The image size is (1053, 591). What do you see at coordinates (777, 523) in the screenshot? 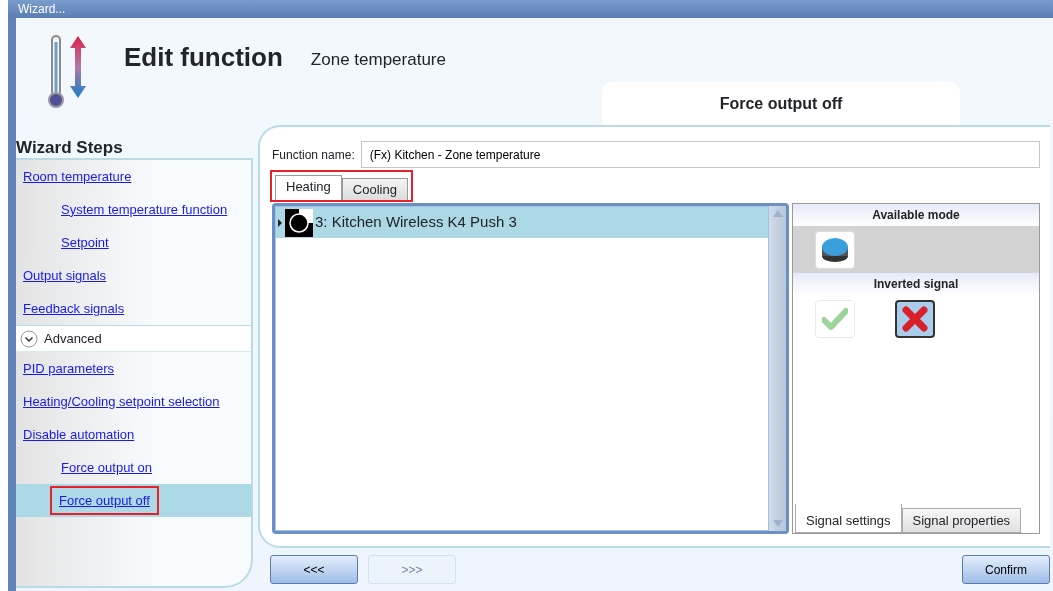
I see `scroll-down-icon` at bounding box center [777, 523].